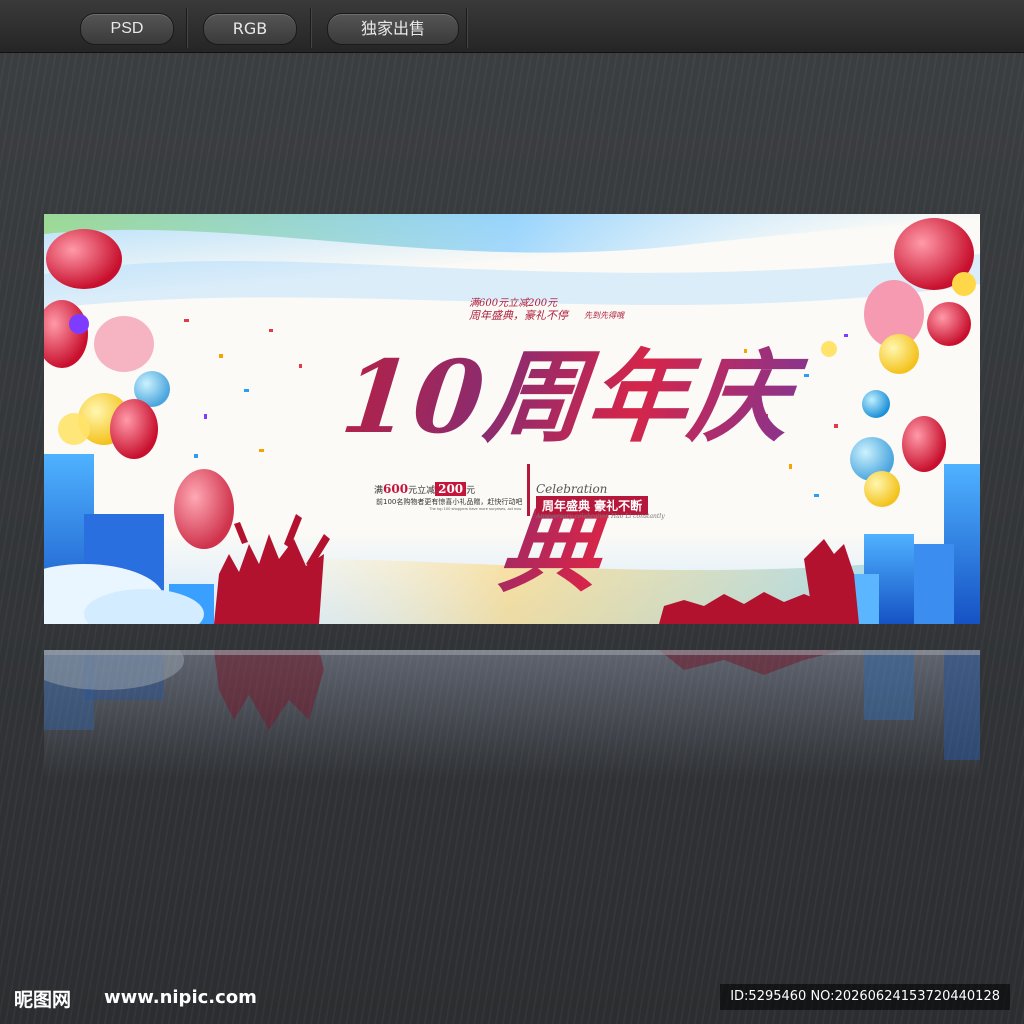 The height and width of the screenshot is (1024, 1024). What do you see at coordinates (931, 584) in the screenshot?
I see `building` at bounding box center [931, 584].